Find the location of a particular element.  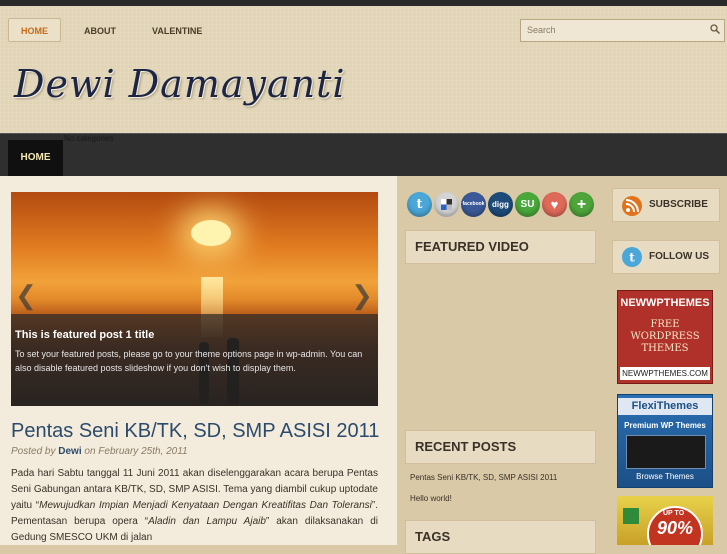

ad1-tagline: FREE WORDPRESS THEMES is located at coordinates (665, 337).